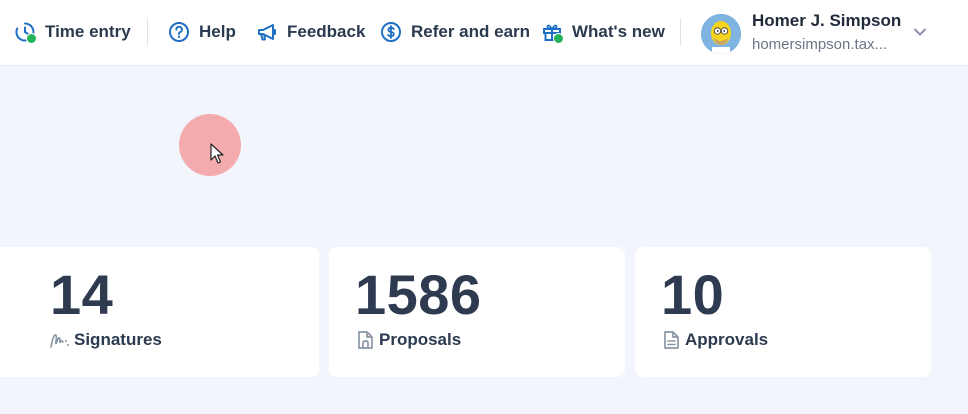 This screenshot has height=414, width=968. Describe the element at coordinates (418, 294) in the screenshot. I see `stat-value: 1586` at that location.